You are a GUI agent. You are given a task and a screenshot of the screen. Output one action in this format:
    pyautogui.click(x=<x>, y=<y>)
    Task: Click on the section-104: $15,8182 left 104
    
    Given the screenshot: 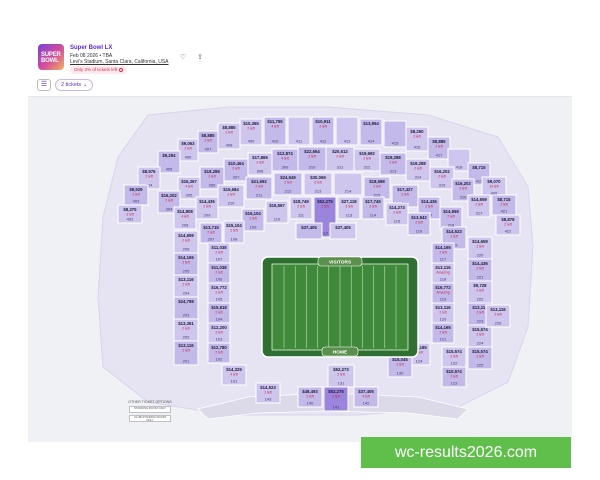 What is the action you would take?
    pyautogui.click(x=219, y=313)
    